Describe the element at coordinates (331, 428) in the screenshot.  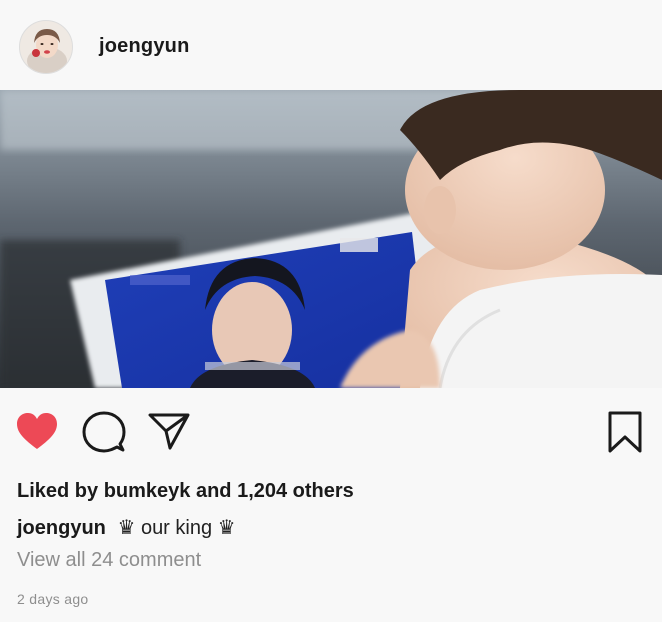
I see `action-bar` at that location.